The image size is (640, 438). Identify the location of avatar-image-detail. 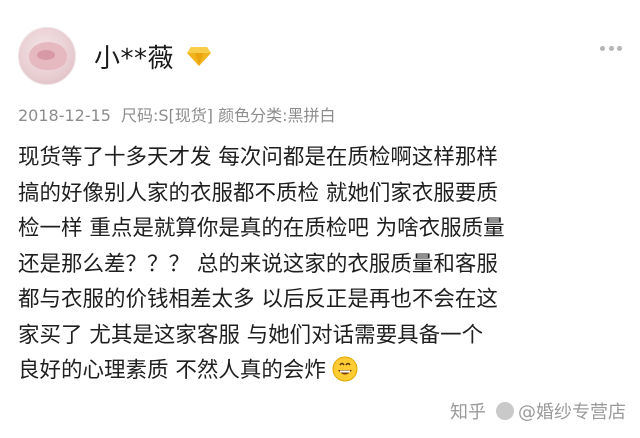
(46, 55).